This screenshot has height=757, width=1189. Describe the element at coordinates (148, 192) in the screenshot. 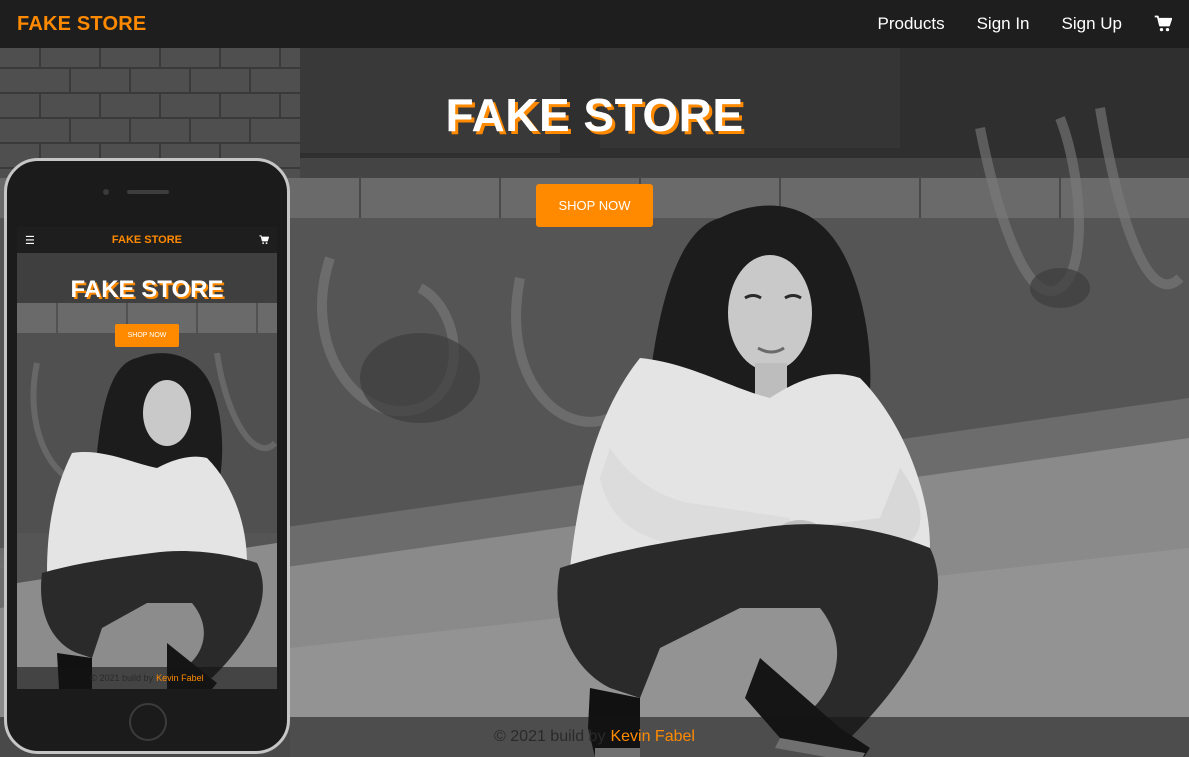

I see `phone-speaker` at that location.